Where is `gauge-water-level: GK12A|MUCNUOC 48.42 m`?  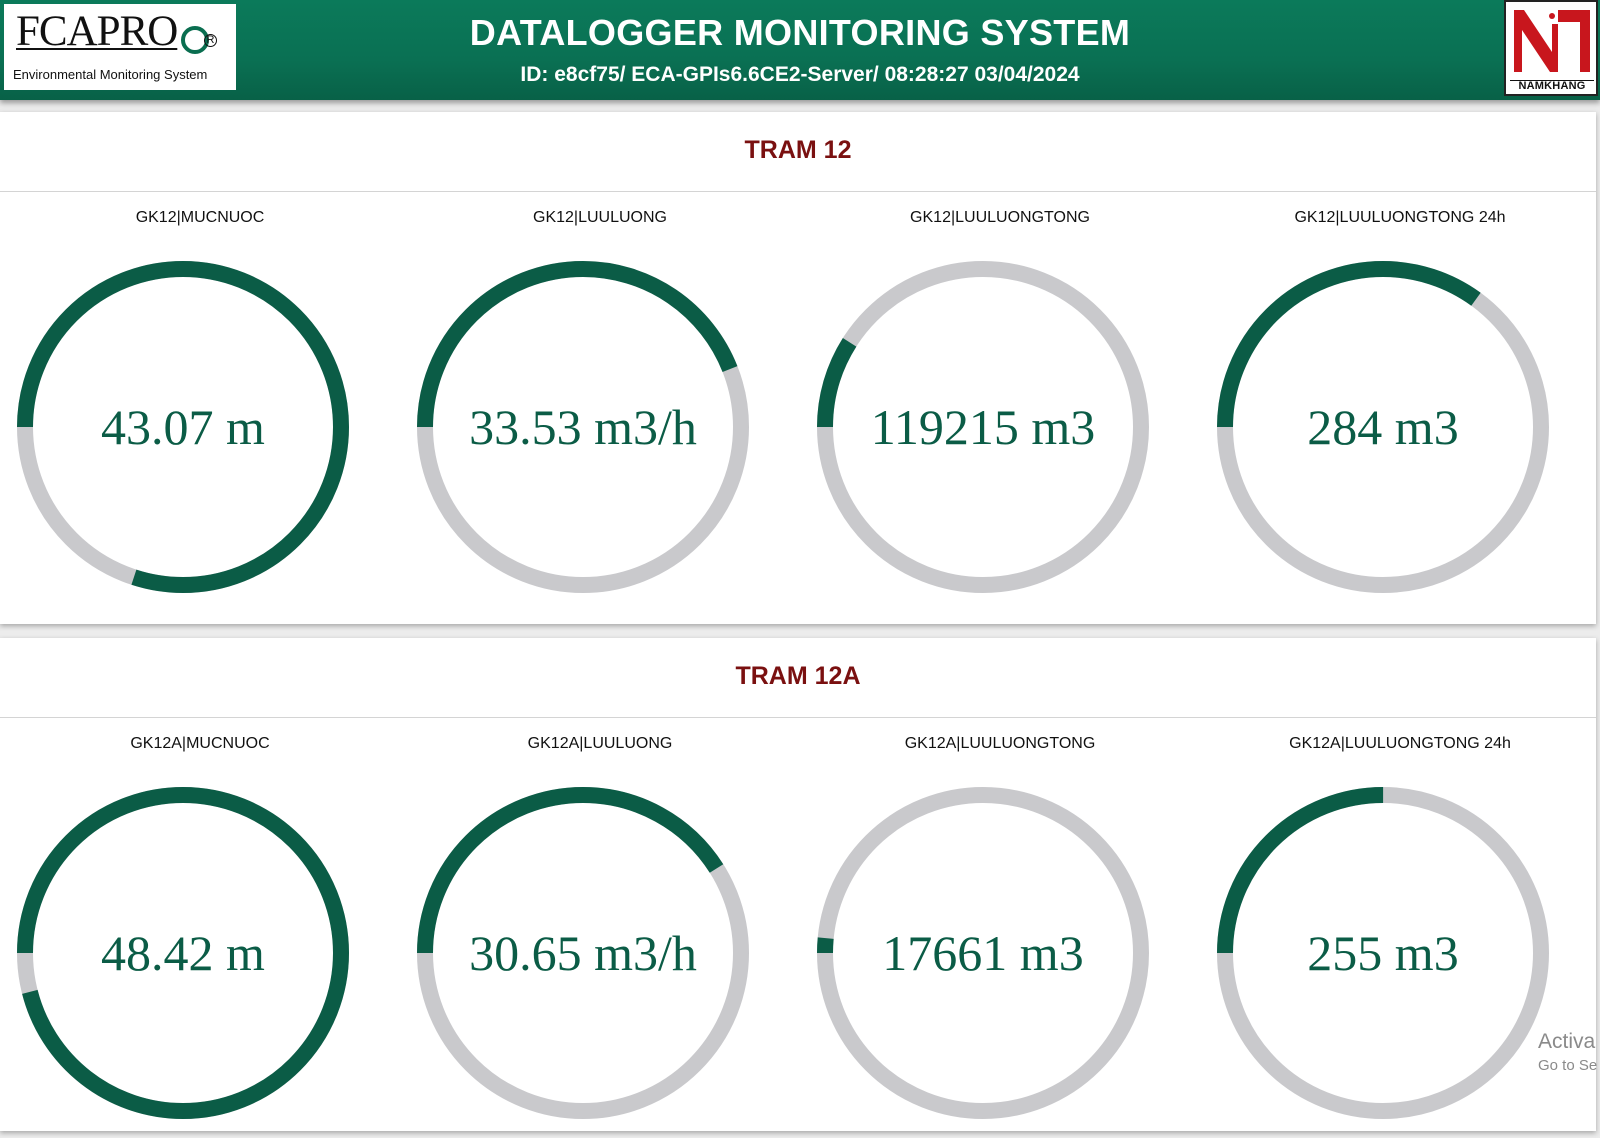 gauge-water-level: GK12A|MUCNUOC 48.42 m is located at coordinates (200, 928).